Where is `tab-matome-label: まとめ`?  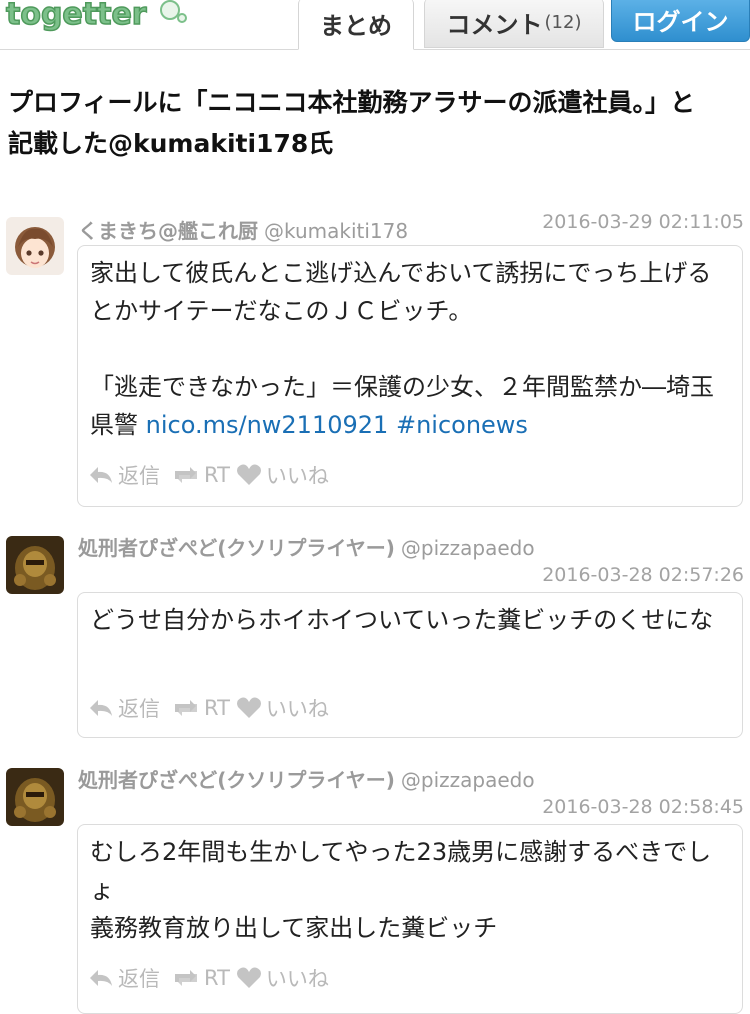 tab-matome-label: まとめ is located at coordinates (356, 26).